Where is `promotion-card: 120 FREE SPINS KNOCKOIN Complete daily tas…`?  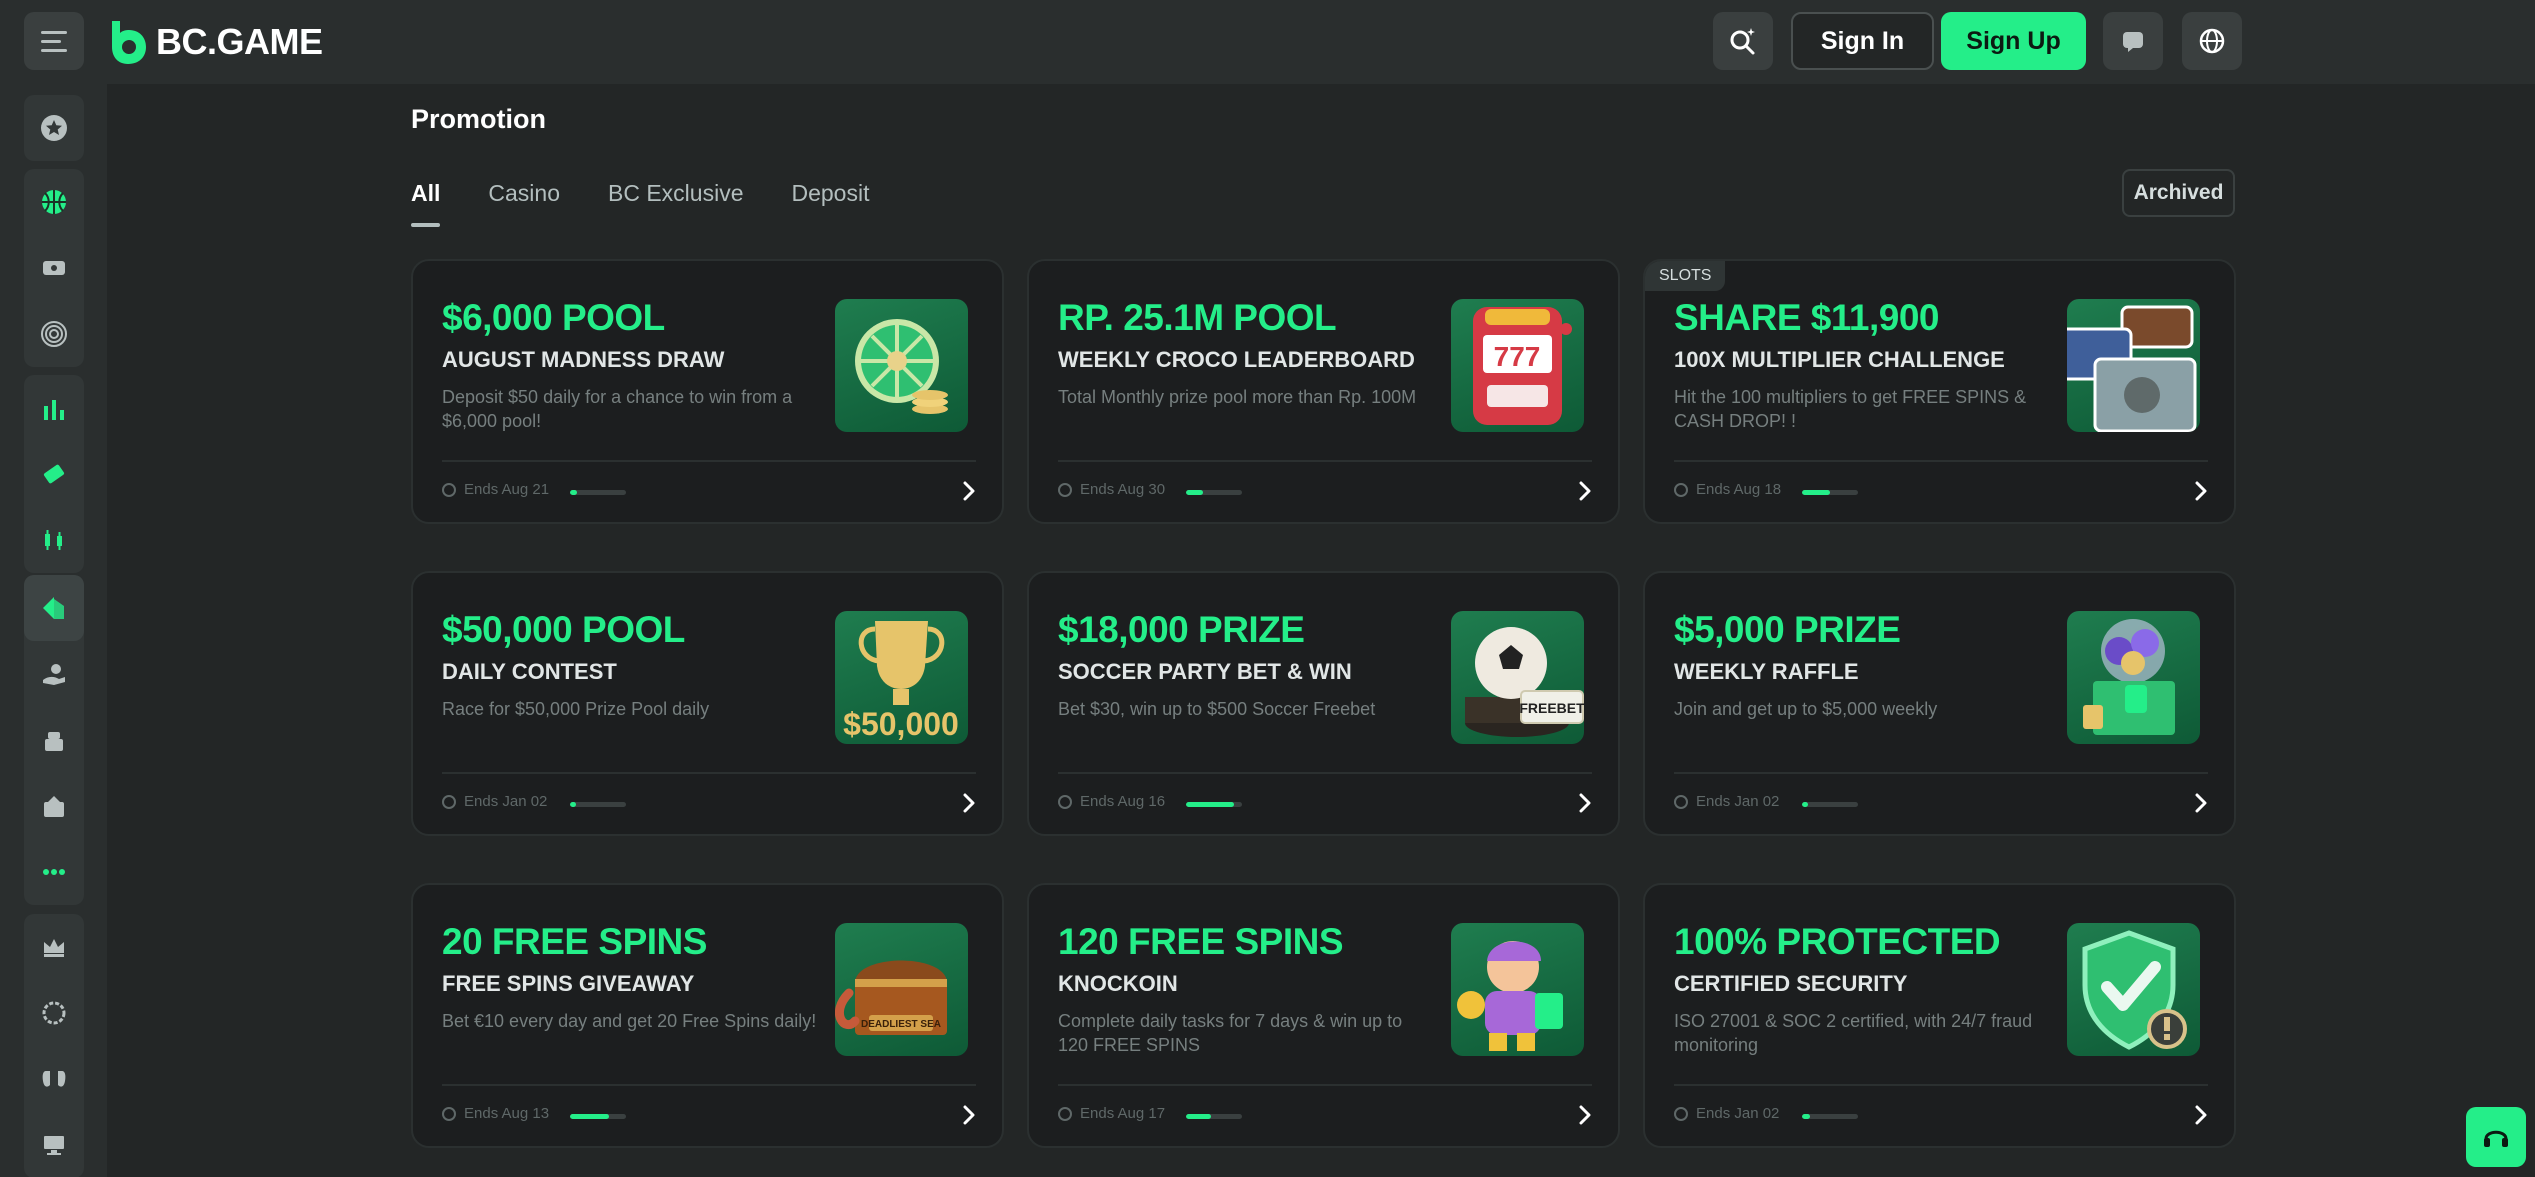 promotion-card: 120 FREE SPINS KNOCKOIN Complete daily tas… is located at coordinates (1323, 1015).